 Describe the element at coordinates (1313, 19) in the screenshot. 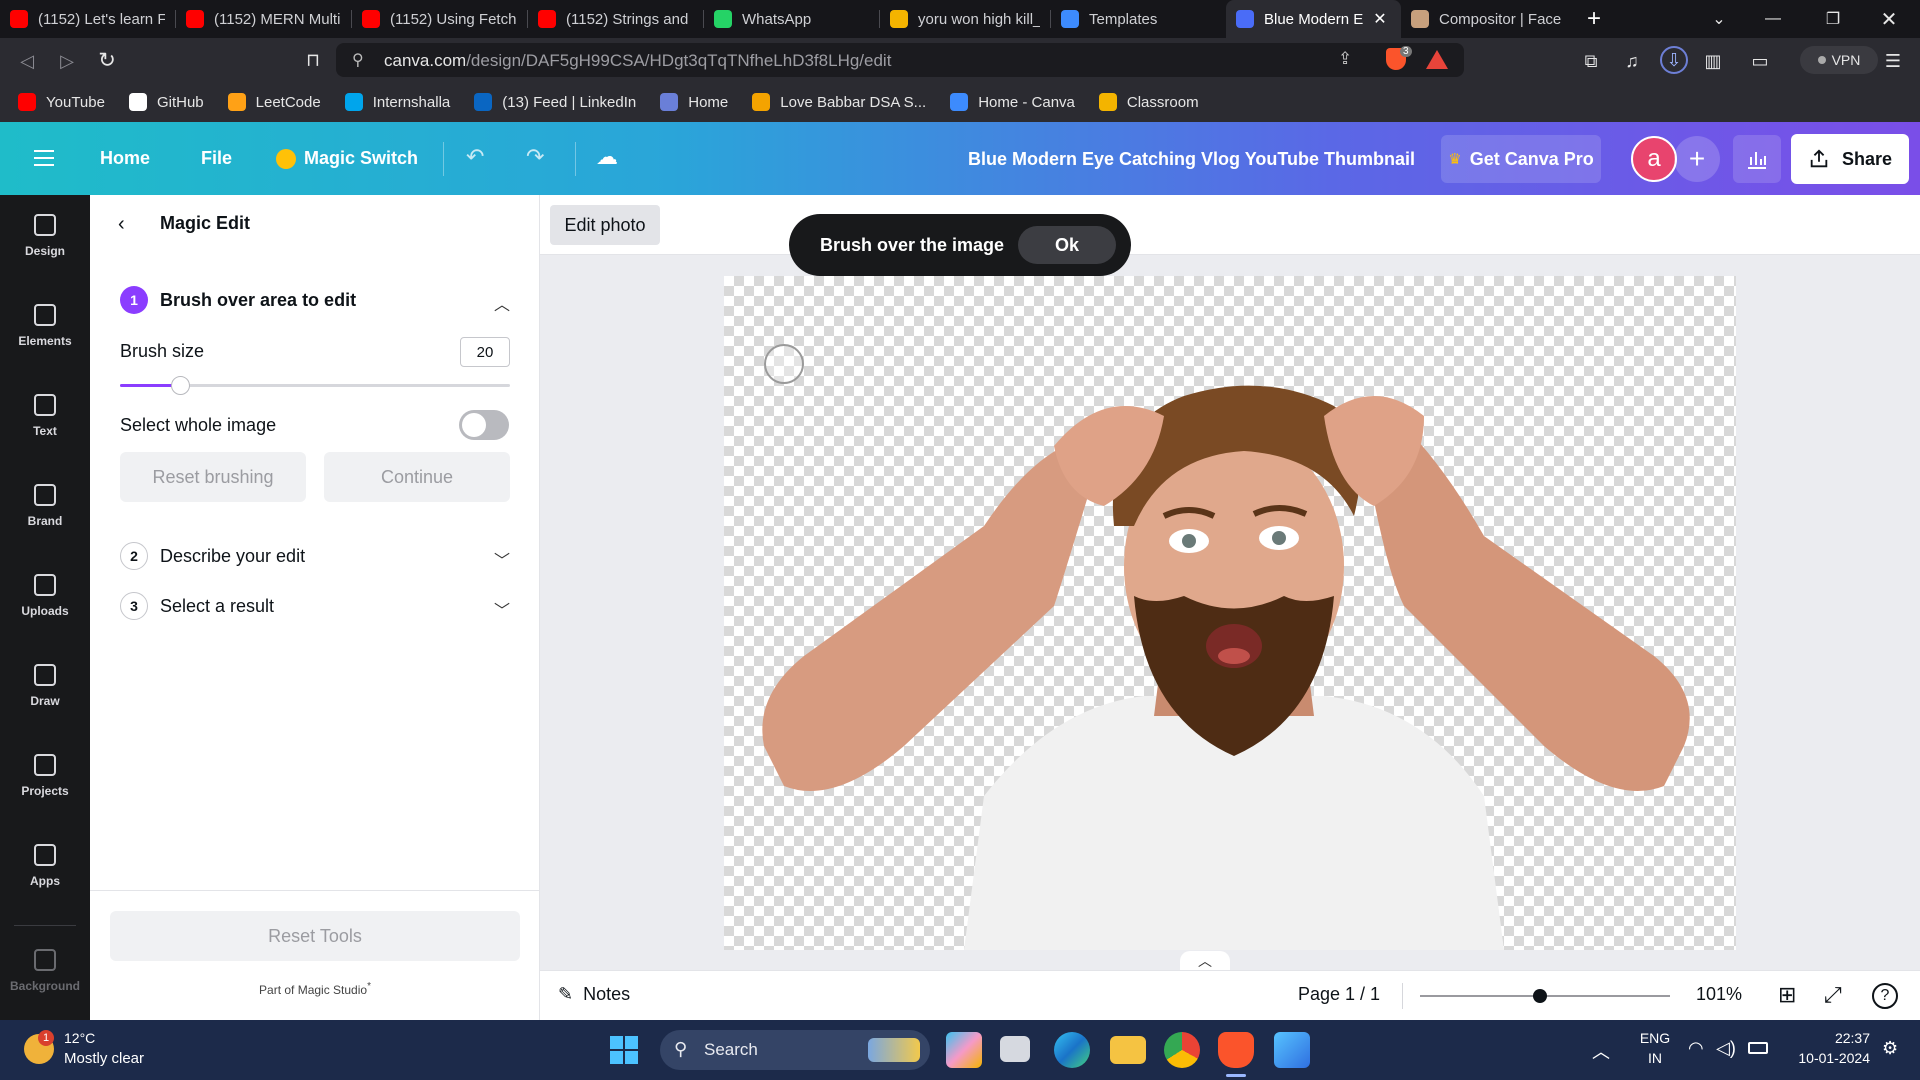

I see `browser-tab: Blue Modern E ✕` at that location.